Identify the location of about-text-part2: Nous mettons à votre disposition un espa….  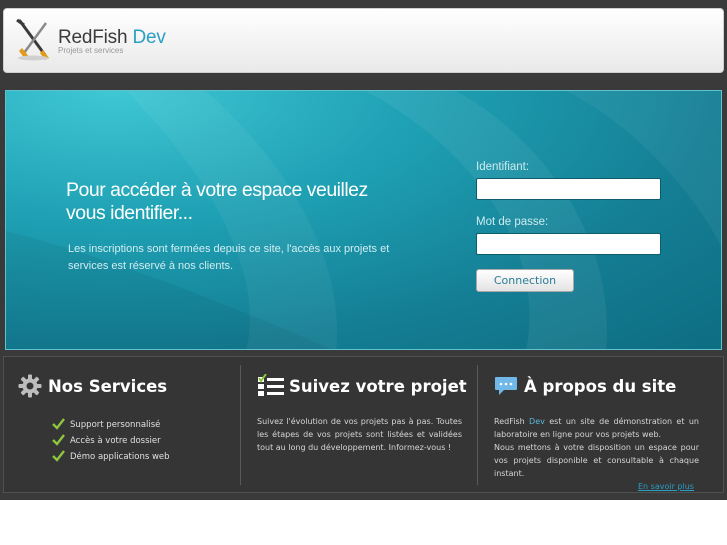
(596, 460).